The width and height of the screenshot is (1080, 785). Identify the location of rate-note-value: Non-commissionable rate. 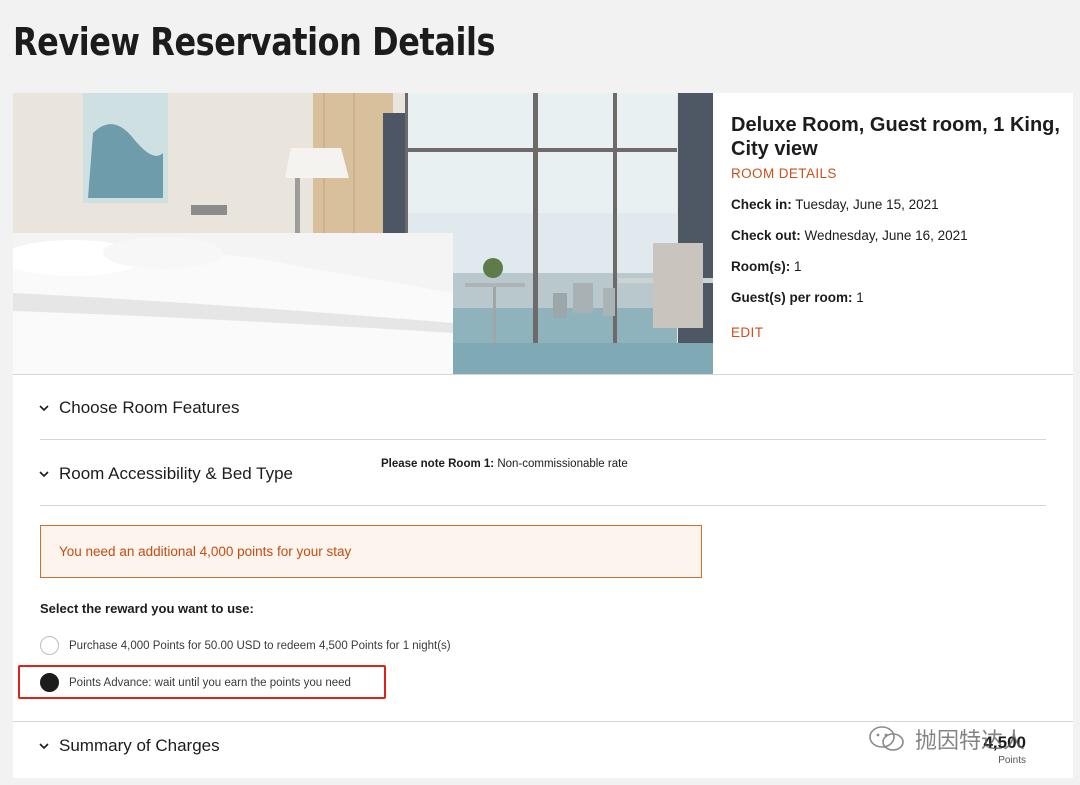
(562, 464).